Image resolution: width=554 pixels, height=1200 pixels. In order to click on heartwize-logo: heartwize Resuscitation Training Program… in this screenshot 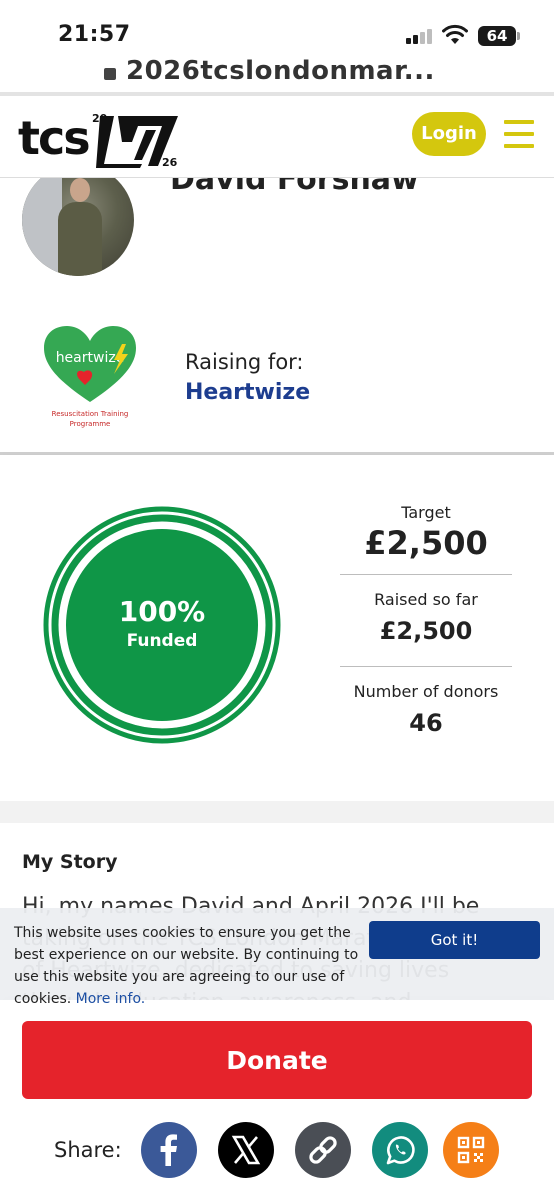, I will do `click(90, 379)`.